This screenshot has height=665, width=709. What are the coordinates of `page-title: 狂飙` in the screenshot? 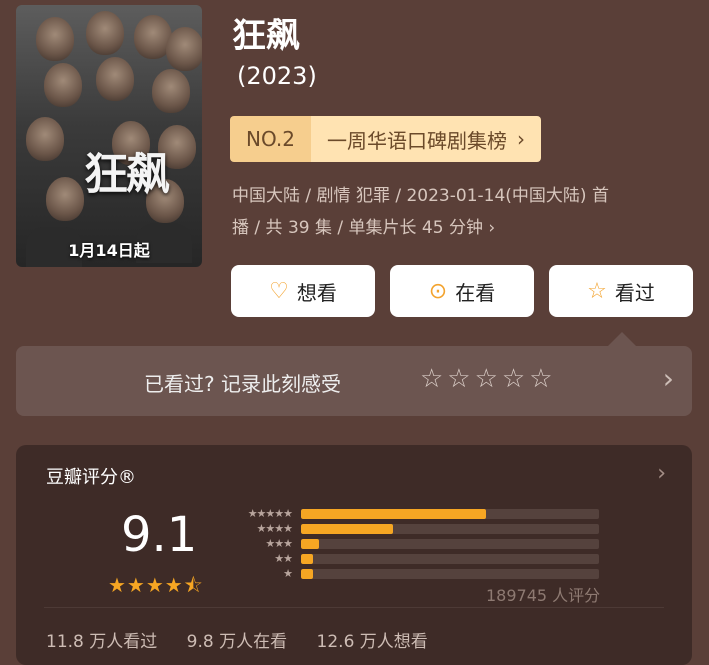 It's located at (266, 36).